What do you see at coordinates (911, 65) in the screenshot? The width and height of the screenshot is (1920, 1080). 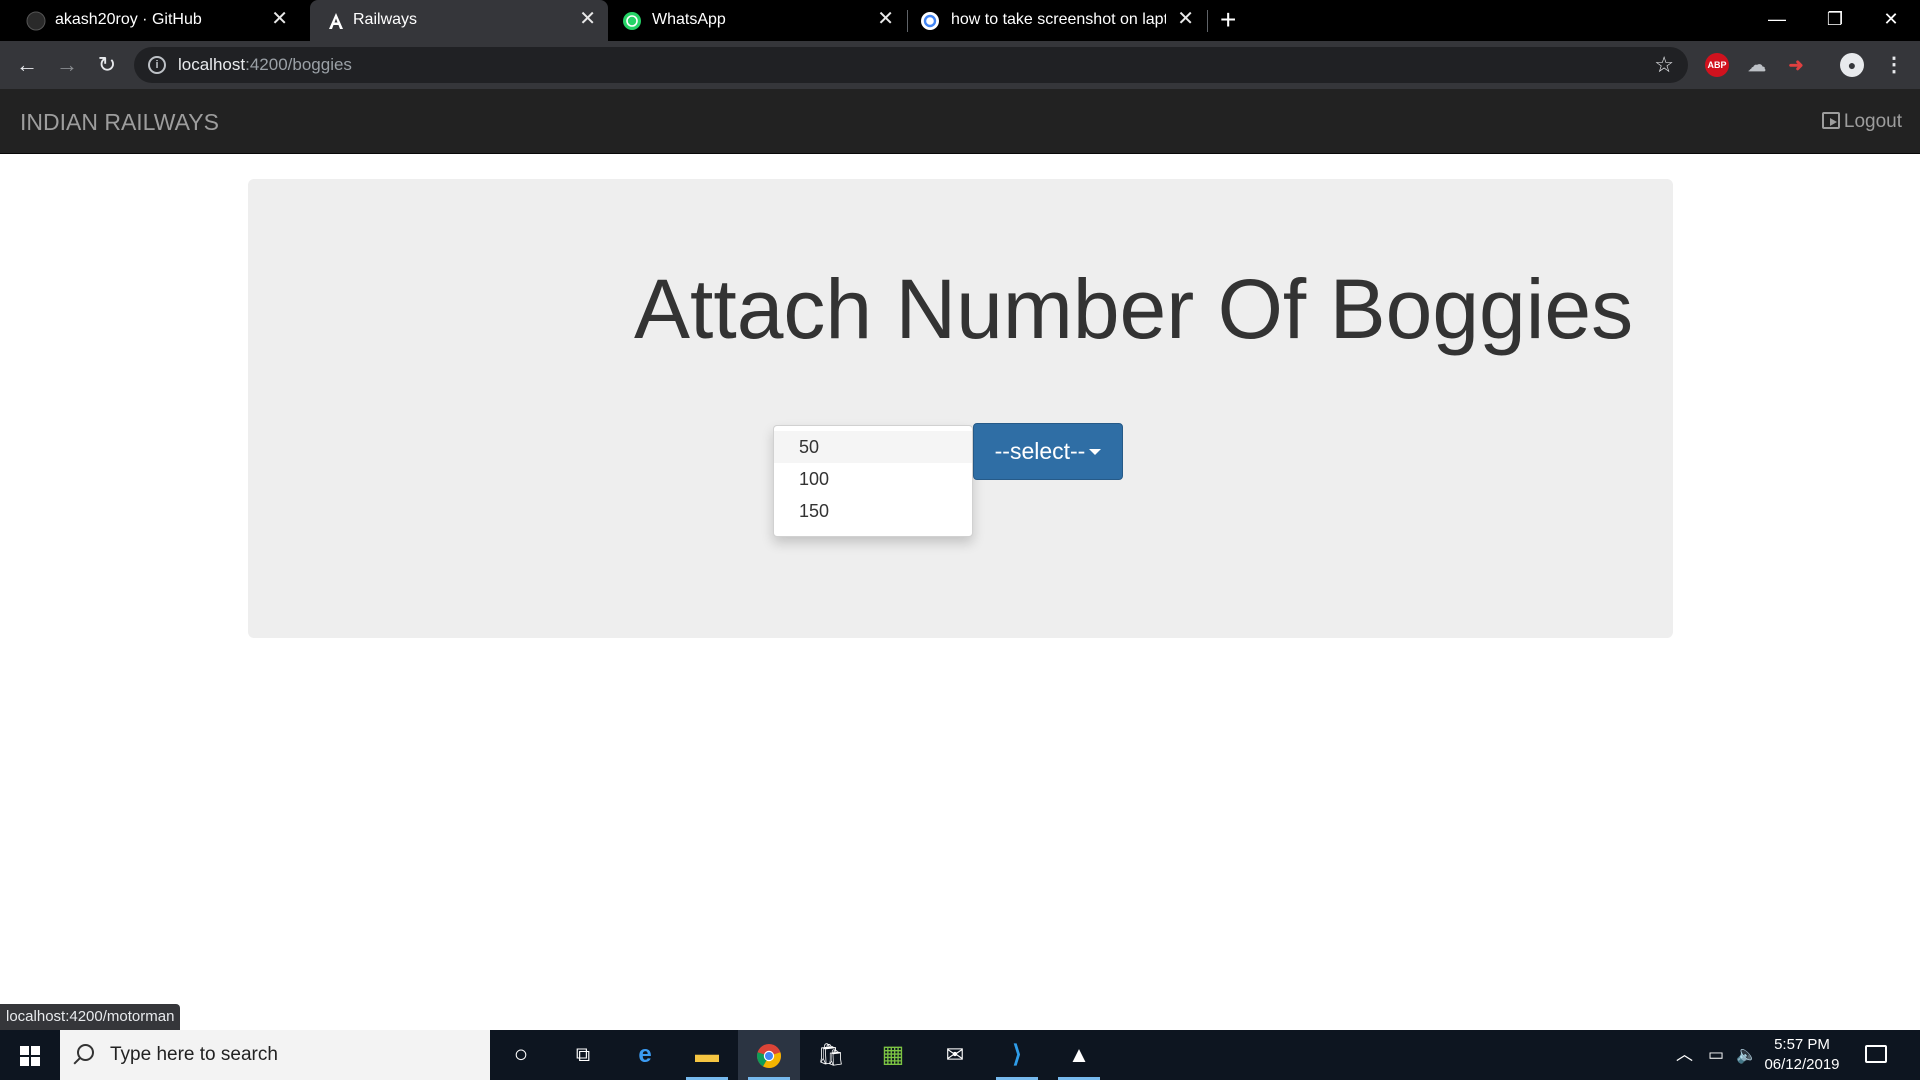 I see `address-bar: i localhost:4200/boggies ☆` at bounding box center [911, 65].